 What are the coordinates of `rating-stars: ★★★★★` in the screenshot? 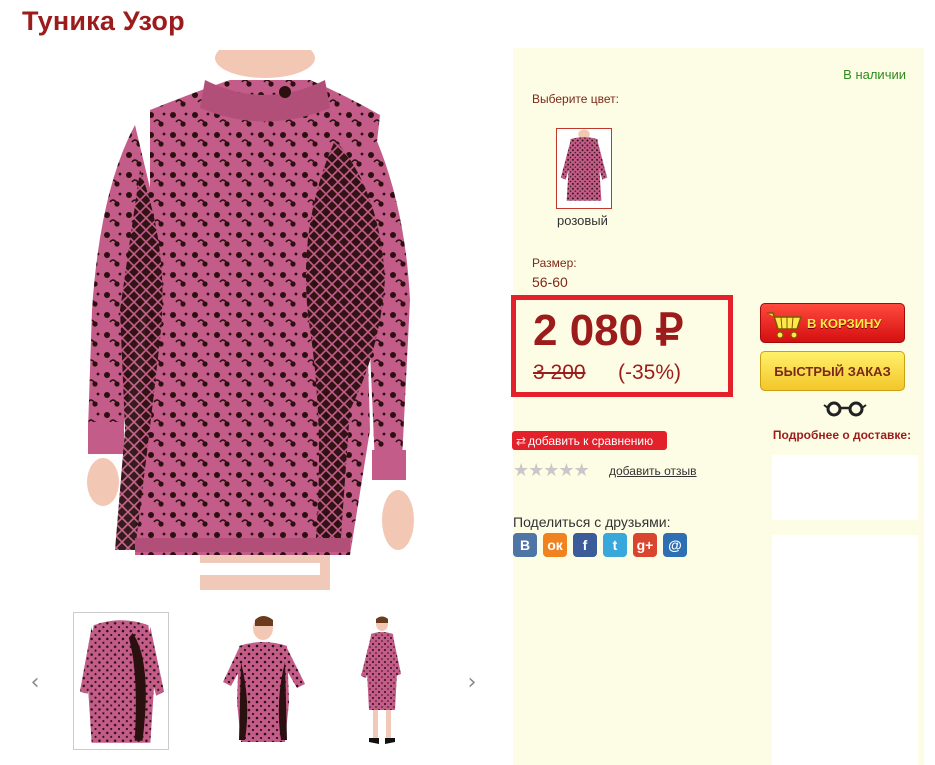 It's located at (551, 470).